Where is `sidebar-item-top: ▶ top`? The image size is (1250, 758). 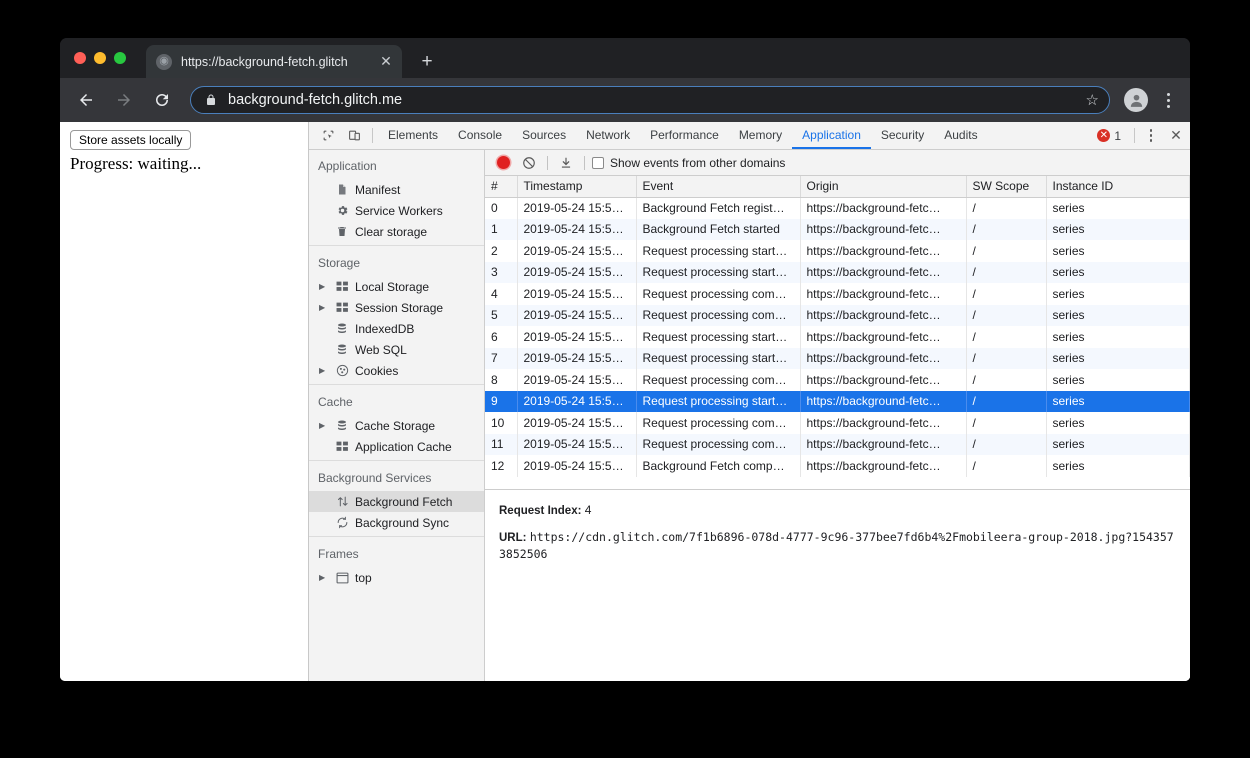
sidebar-item-top: ▶ top is located at coordinates (396, 577).